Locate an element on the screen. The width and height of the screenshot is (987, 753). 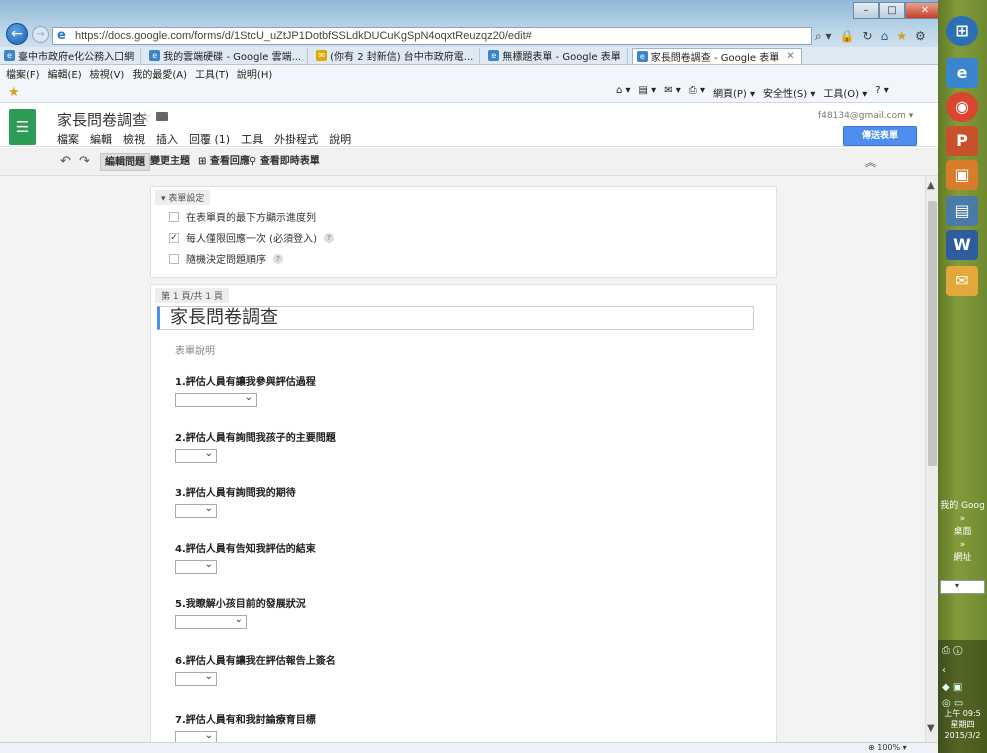
question-item: 7.評估人員有和我討論療育目標 ⌄ is located at coordinates (245, 726).